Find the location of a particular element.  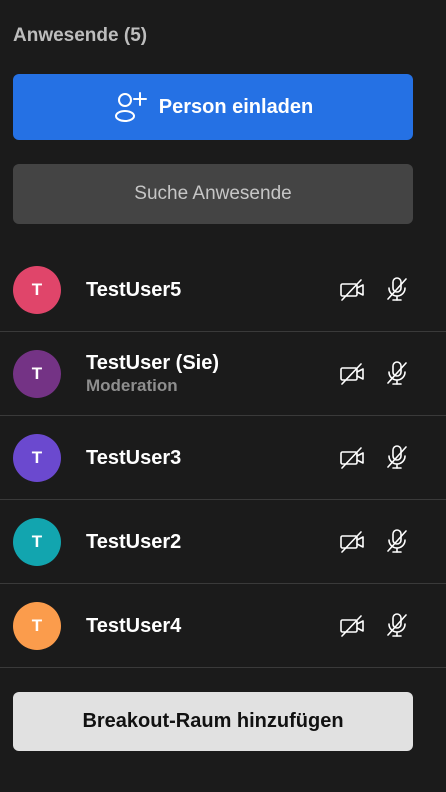

participant-name: TestUser5 is located at coordinates (134, 289).